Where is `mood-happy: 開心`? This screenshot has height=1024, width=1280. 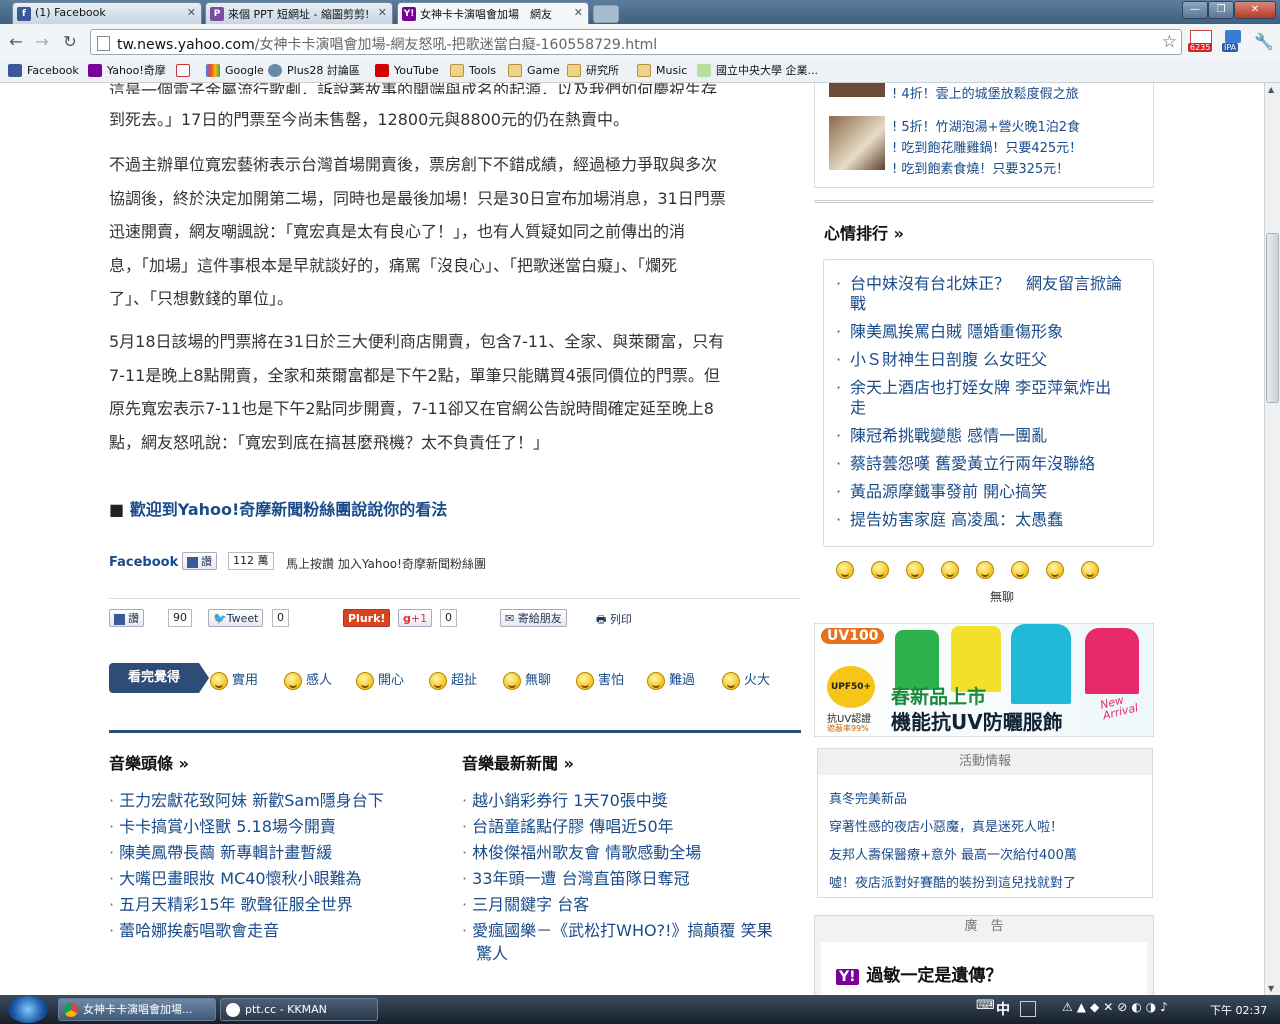 mood-happy: 開心 is located at coordinates (380, 679).